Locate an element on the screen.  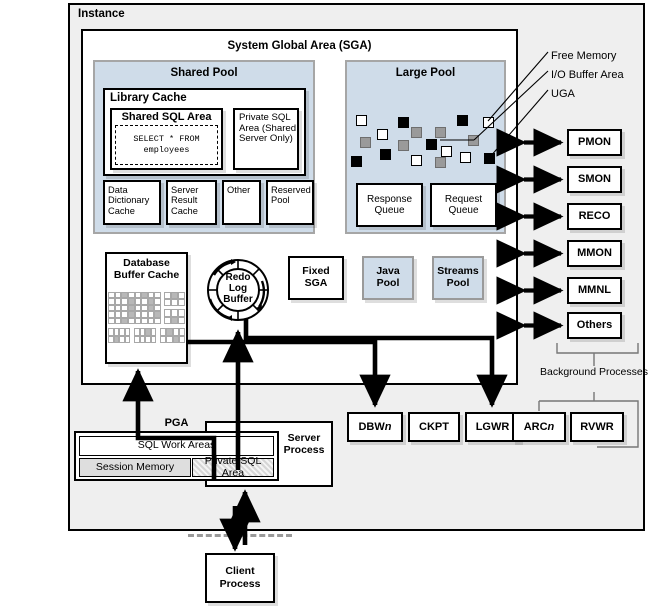
dbbc-line-1: Database is located at coordinates (146, 263).